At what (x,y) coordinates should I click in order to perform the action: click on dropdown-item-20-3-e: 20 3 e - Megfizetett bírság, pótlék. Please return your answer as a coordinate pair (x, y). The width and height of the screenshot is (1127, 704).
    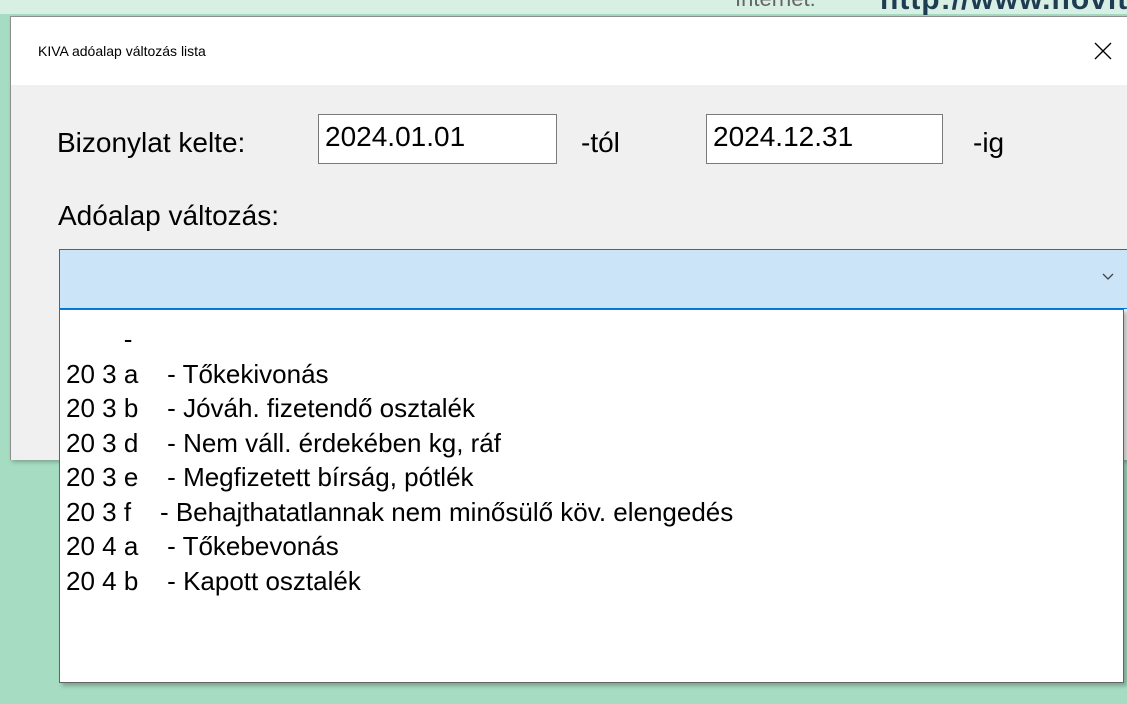
    Looking at the image, I should click on (591, 477).